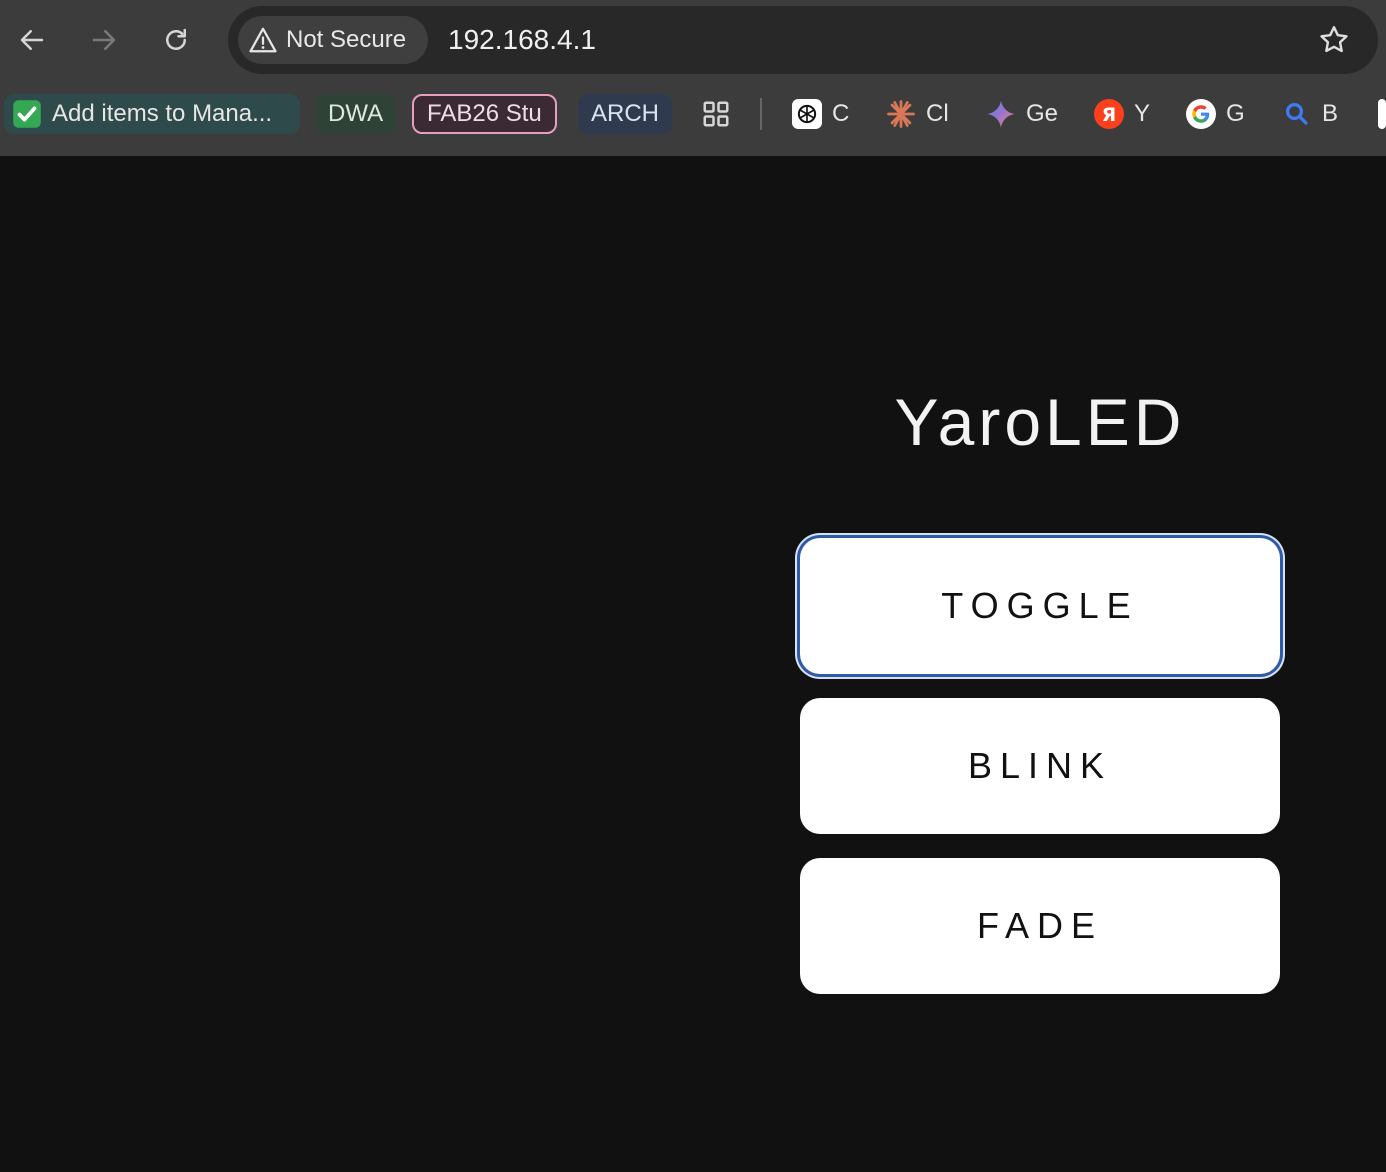 The image size is (1386, 1172). I want to click on back-button, so click(32, 40).